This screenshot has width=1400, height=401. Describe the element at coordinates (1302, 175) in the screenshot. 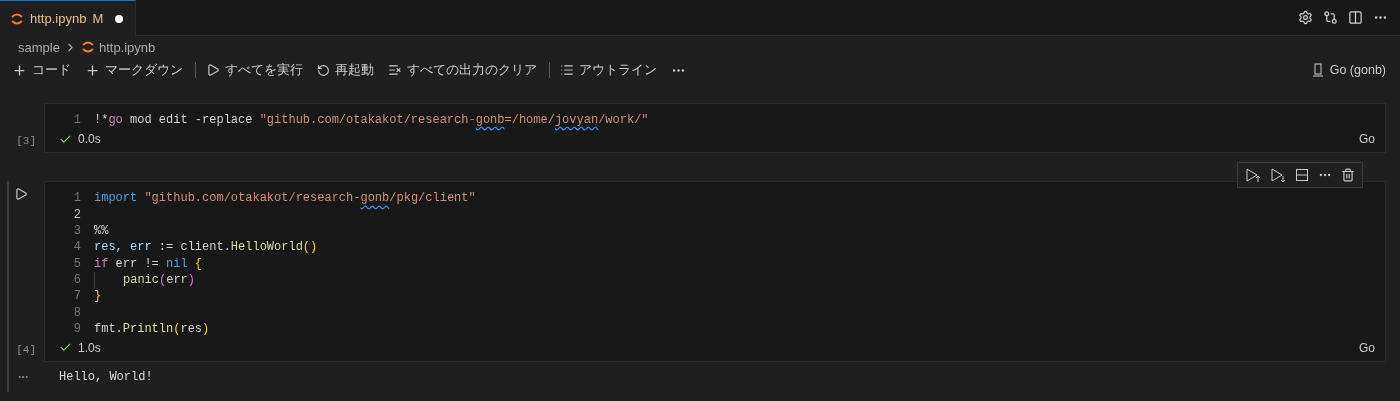

I see `split-cell-icon` at that location.